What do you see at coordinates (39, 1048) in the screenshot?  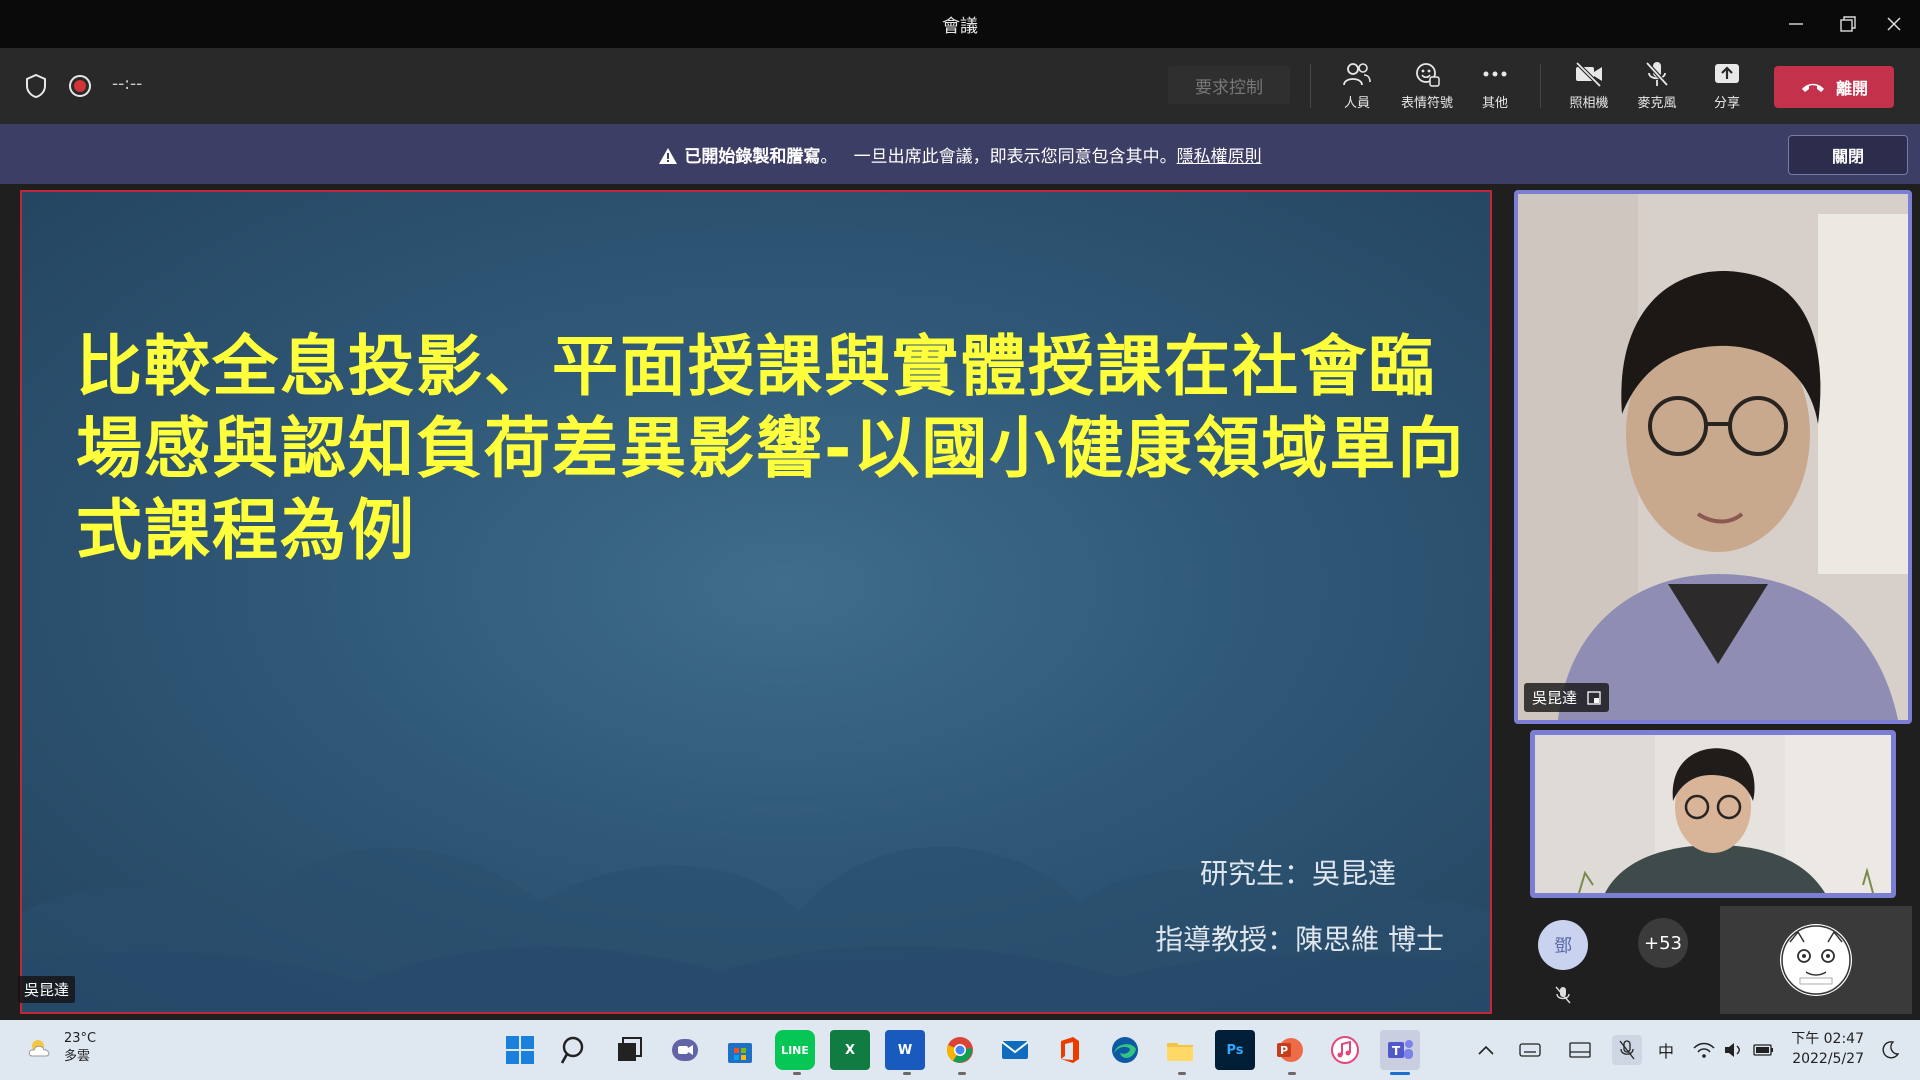 I see `cloudy-weather-icon` at bounding box center [39, 1048].